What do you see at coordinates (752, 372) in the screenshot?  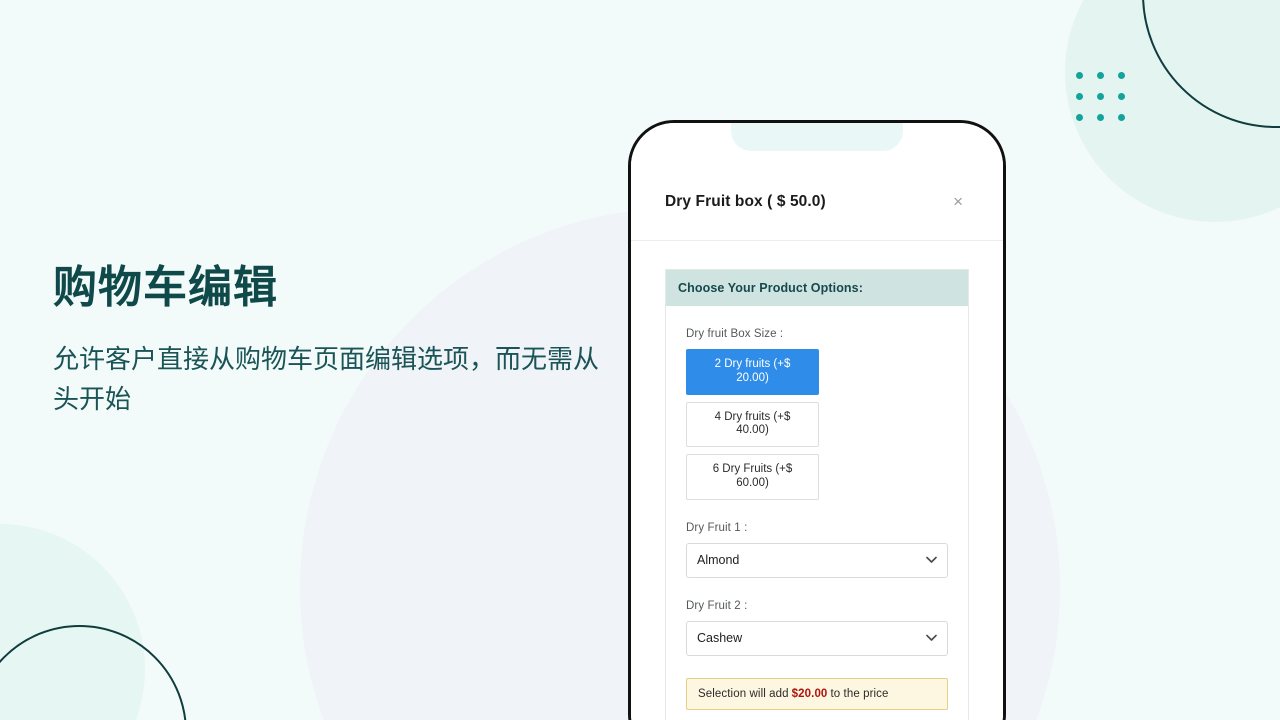 I see `box-size-option-2: 2 Dry fruits (+$ 20.00)` at bounding box center [752, 372].